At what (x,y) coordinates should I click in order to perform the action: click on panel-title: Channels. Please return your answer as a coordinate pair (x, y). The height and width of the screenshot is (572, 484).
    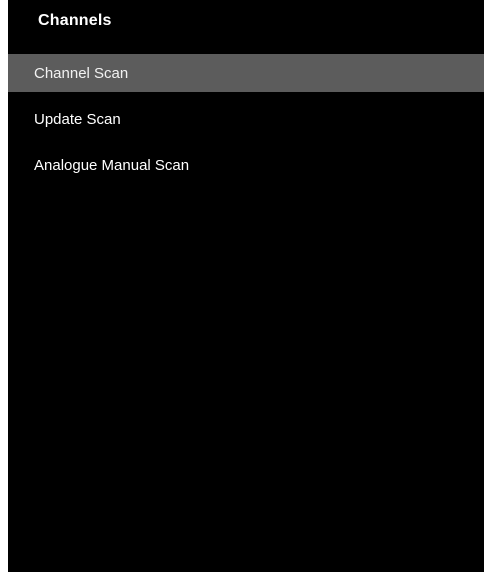
    Looking at the image, I should click on (75, 20).